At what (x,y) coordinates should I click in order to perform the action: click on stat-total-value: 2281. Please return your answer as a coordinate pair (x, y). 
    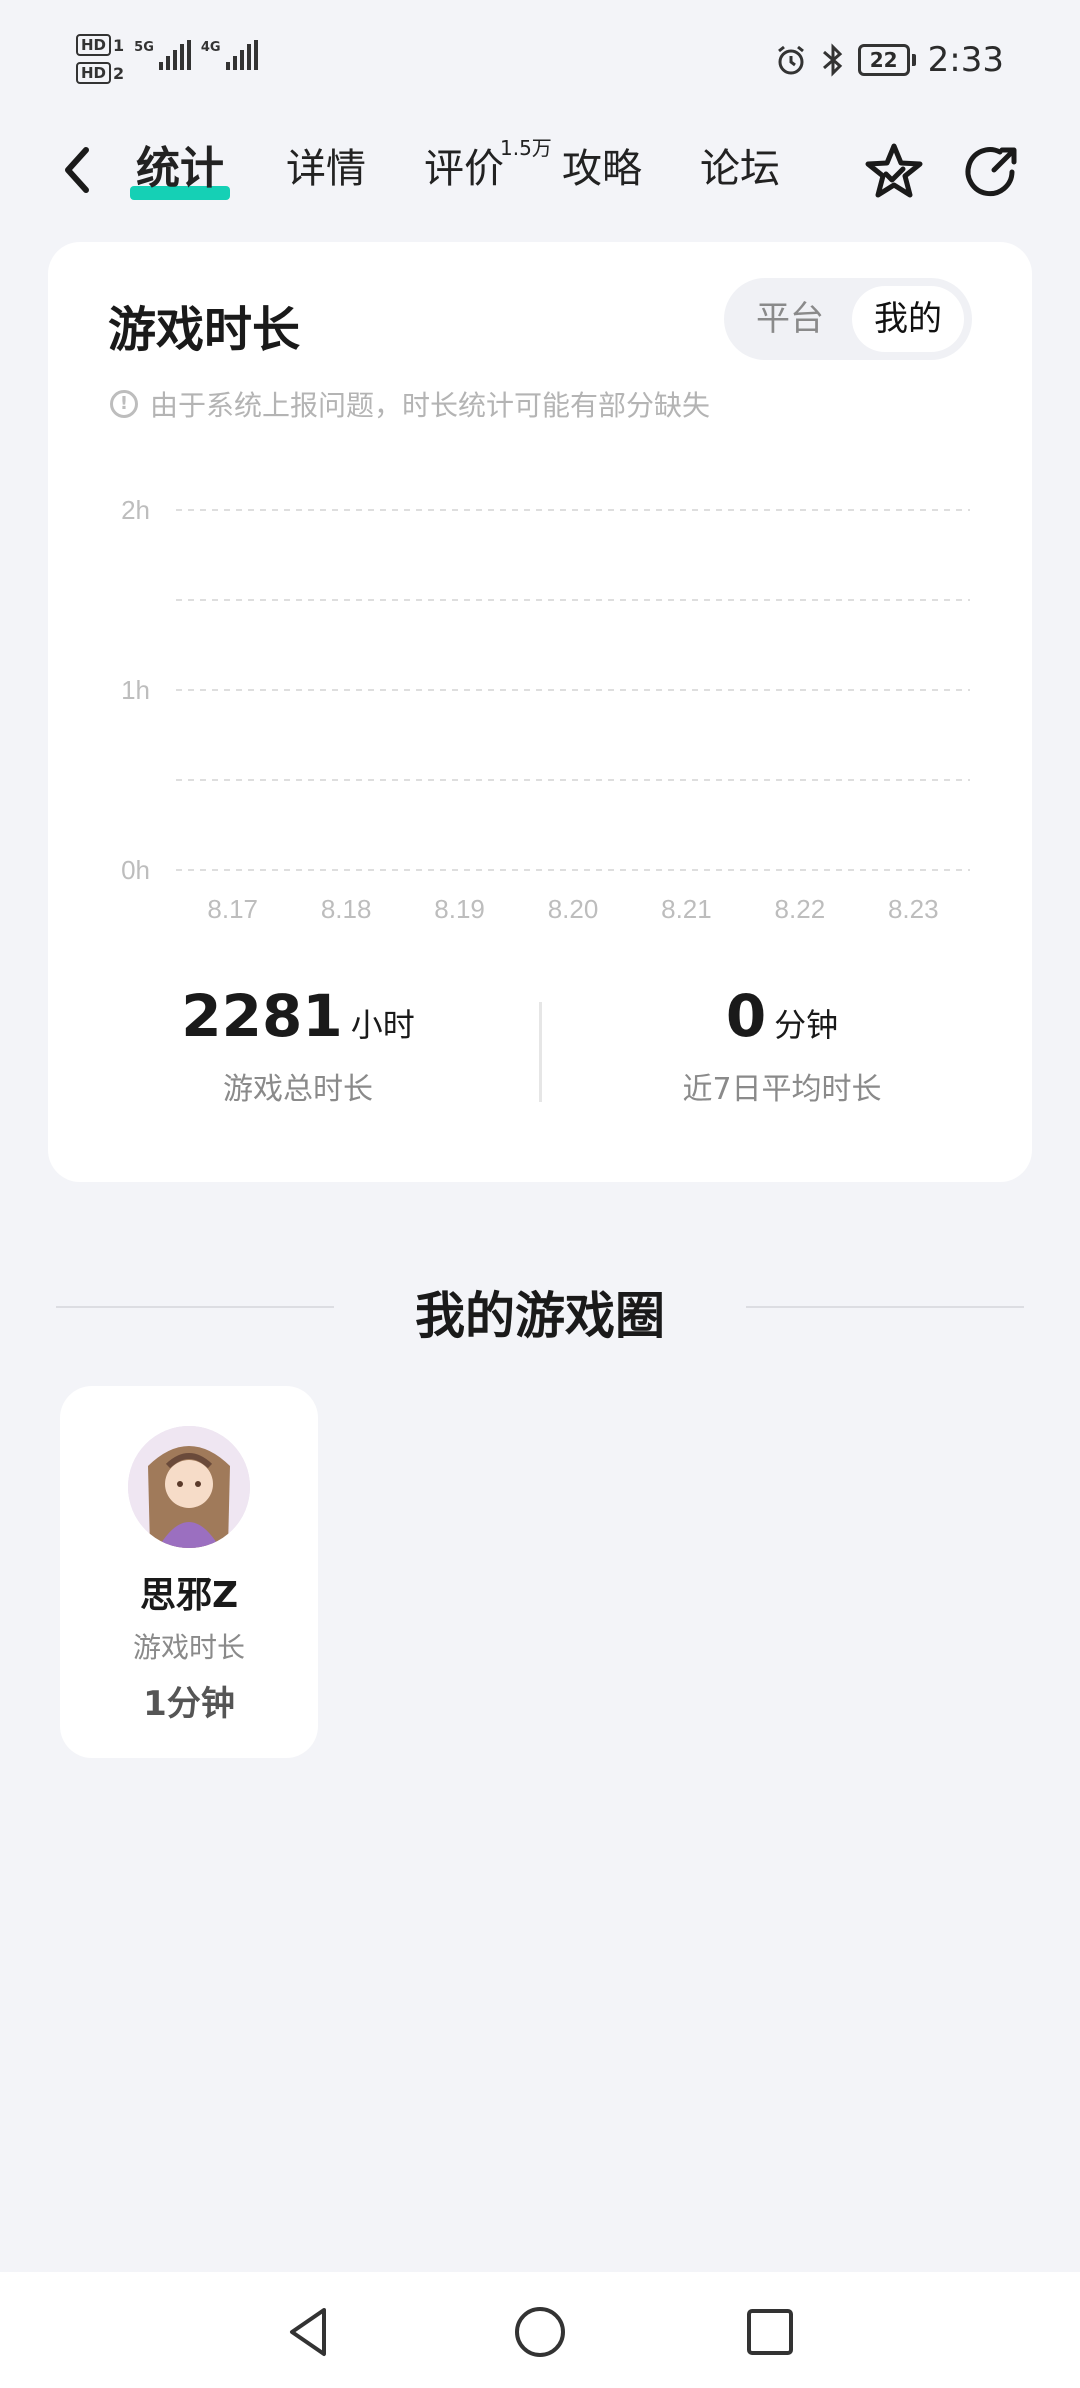
    Looking at the image, I should click on (262, 1016).